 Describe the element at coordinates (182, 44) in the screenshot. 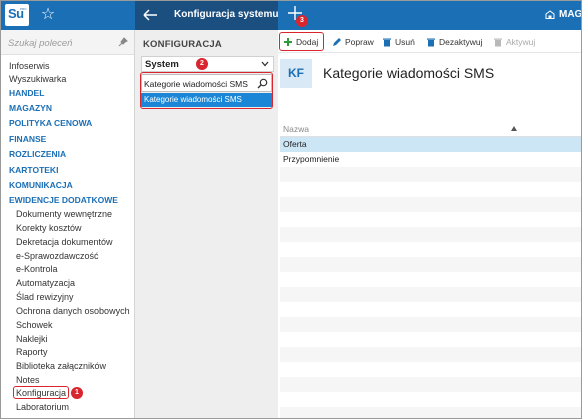

I see `config-panel-title: KONFIGURACJA` at that location.